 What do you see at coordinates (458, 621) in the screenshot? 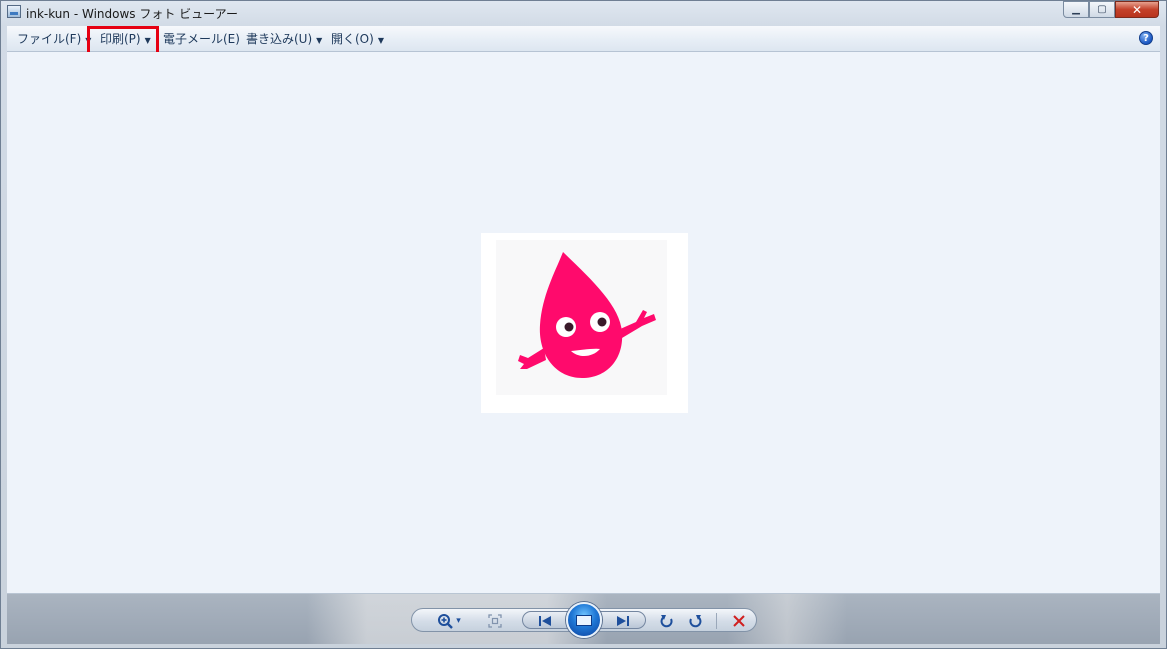
I see `zoom-dropdown-arrow-icon: ▾` at bounding box center [458, 621].